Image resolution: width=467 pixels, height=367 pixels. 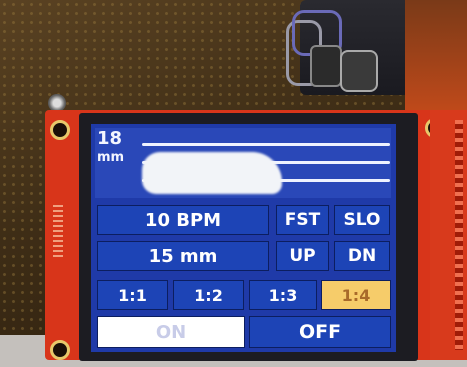 What do you see at coordinates (212, 173) in the screenshot?
I see `screen-glare` at bounding box center [212, 173].